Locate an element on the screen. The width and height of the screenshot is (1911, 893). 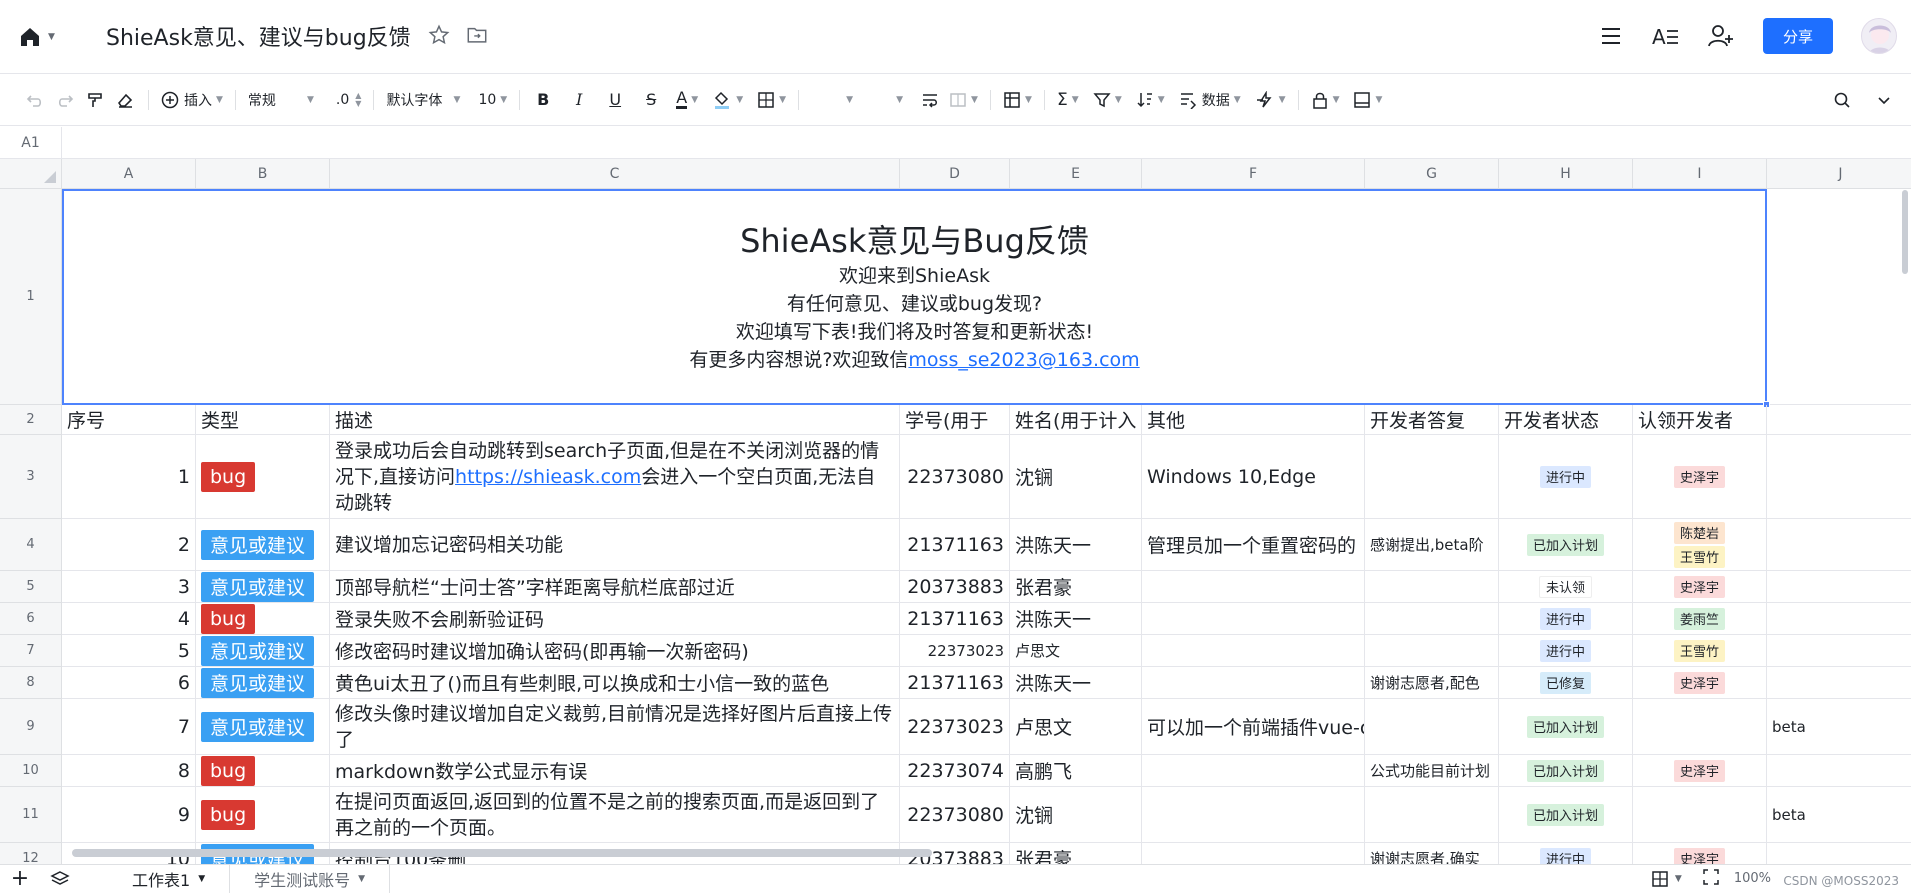
row-header-11: 11 is located at coordinates (31, 815).